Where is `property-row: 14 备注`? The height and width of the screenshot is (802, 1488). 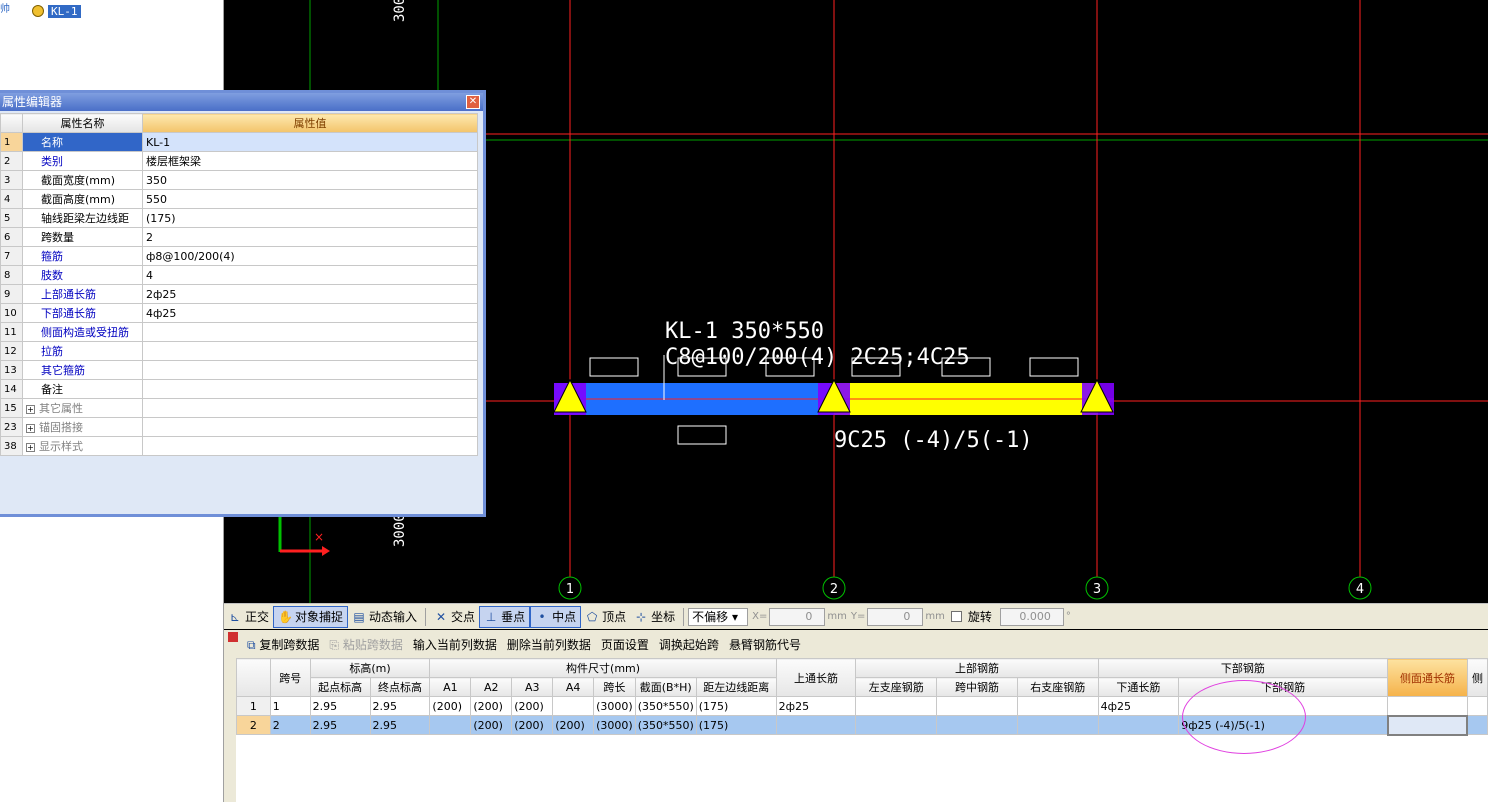 property-row: 14 备注 is located at coordinates (239, 389).